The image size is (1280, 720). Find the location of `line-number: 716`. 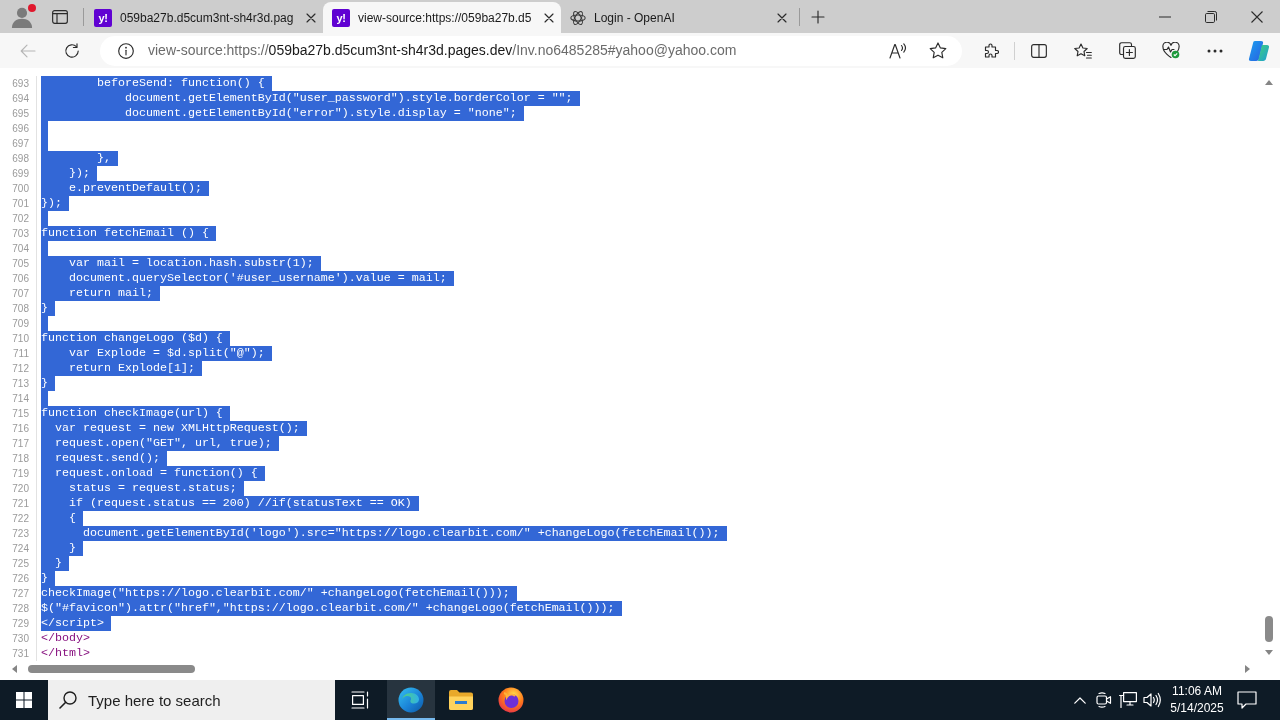

line-number: 716 is located at coordinates (18, 428).